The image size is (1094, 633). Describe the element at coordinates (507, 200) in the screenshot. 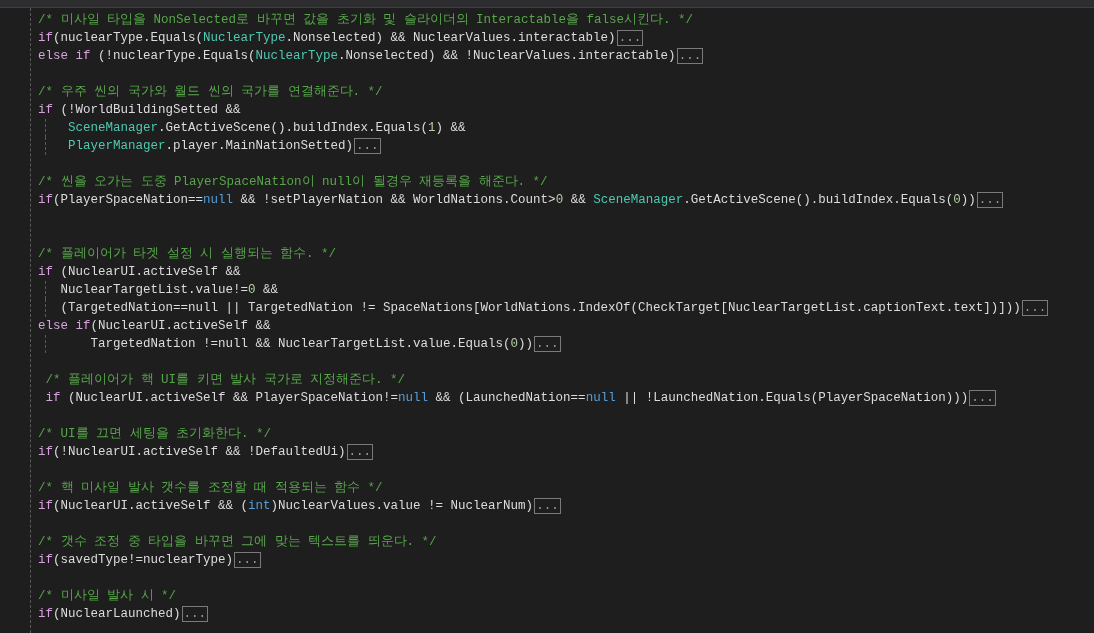

I see `code-line: if(PlayerSpaceNation==null && !setPlayerNation && WorldNations.Count>0 && SceneManager.GetActiveScene().buildIndex.Equals(0))` at that location.